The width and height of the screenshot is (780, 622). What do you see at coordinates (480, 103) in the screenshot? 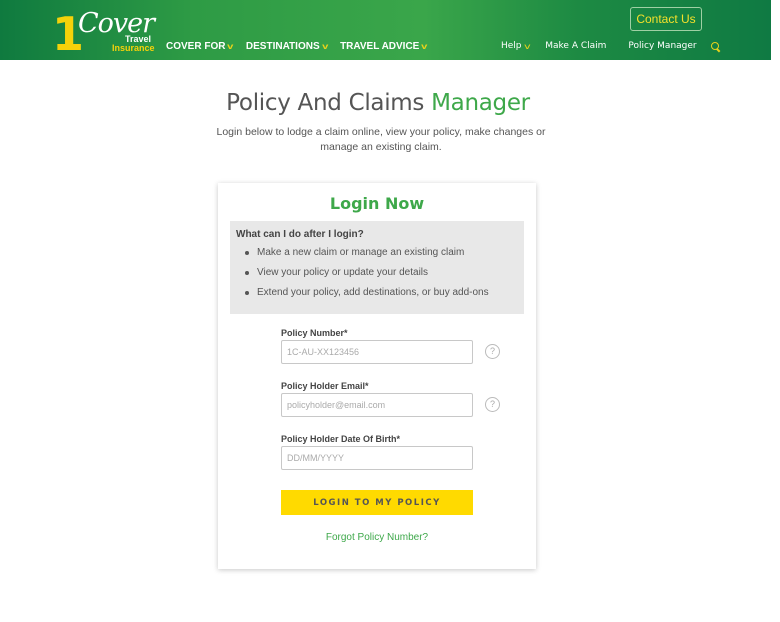
I see `page-title-accent: Manager` at bounding box center [480, 103].